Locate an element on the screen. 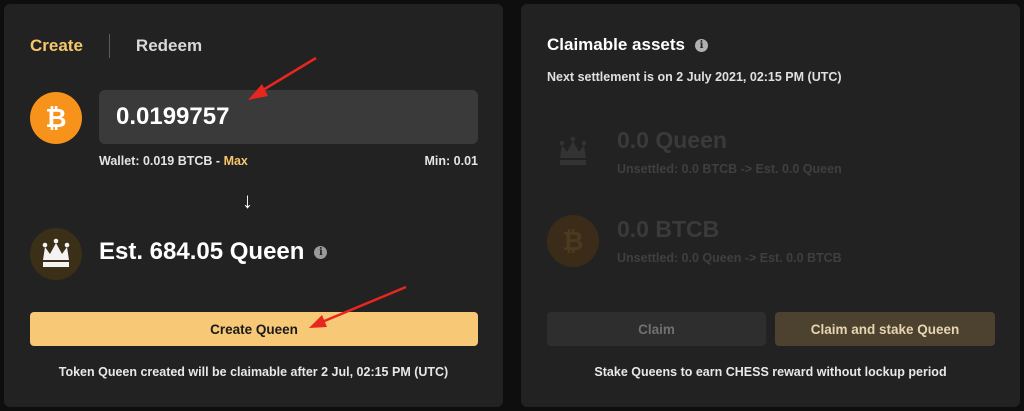  tab-divider is located at coordinates (109, 46).